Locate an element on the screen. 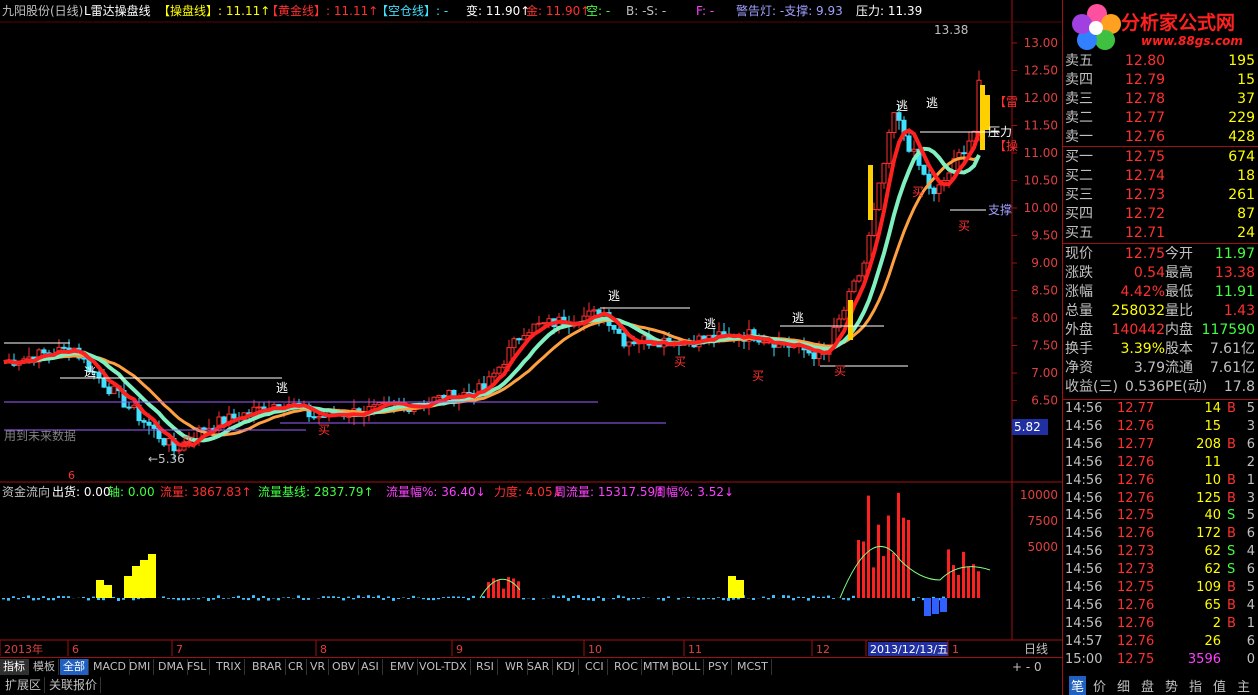 The width and height of the screenshot is (1258, 695). panel-tab-5: 指 is located at coordinates (1195, 685).